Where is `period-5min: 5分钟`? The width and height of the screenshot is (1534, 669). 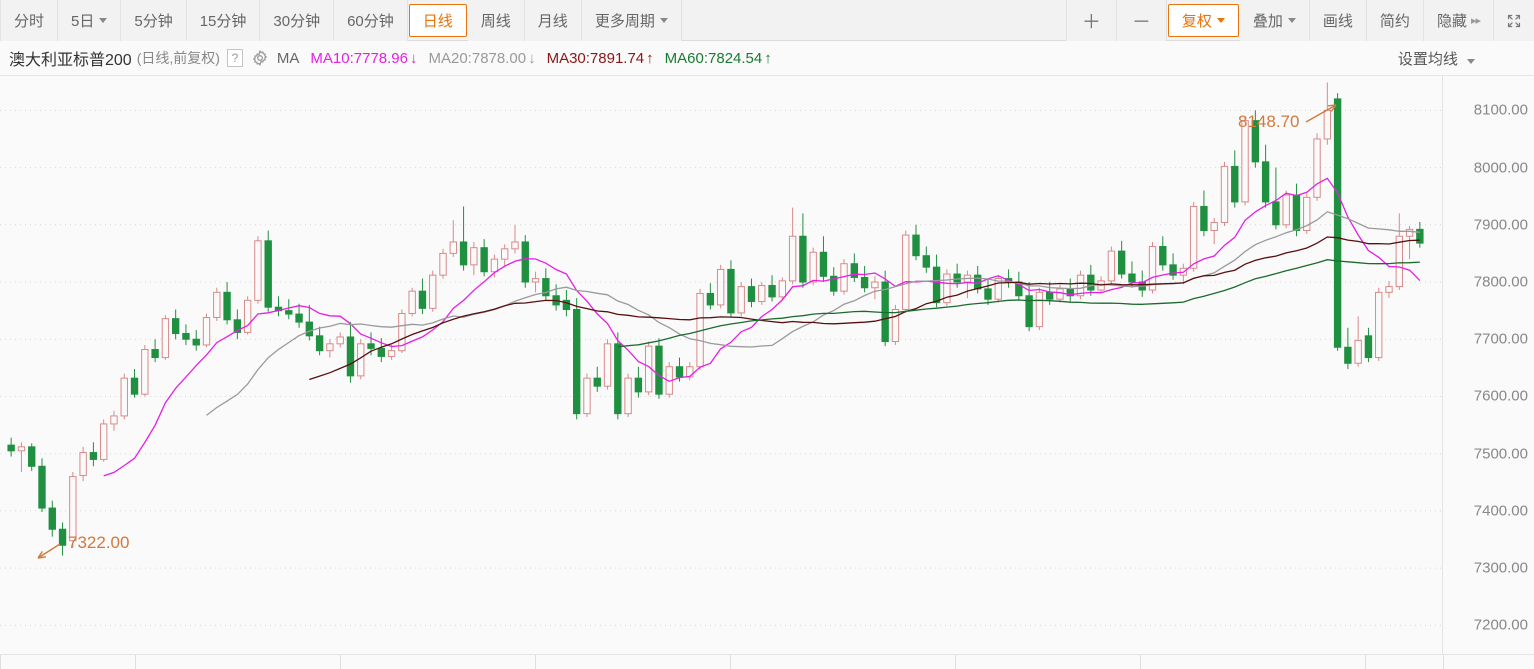 period-5min: 5分钟 is located at coordinates (154, 20).